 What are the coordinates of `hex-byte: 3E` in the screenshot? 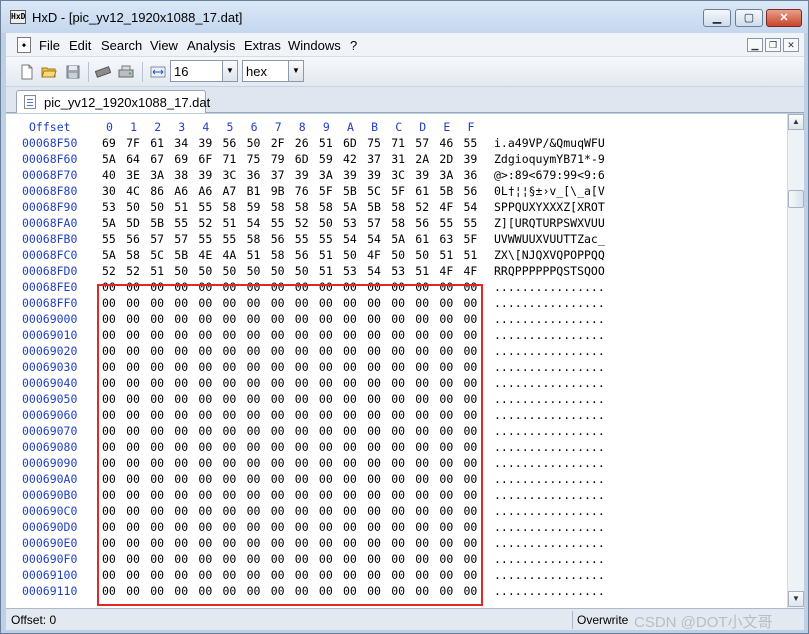 It's located at (133, 175).